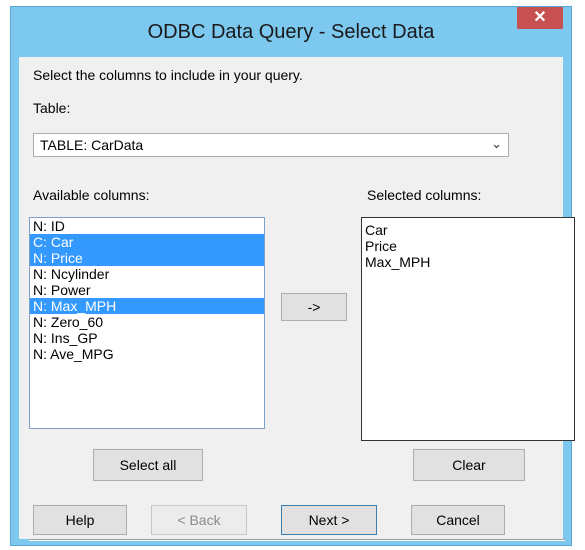 The image size is (585, 550). What do you see at coordinates (147, 354) in the screenshot?
I see `list-item: N: Ave_MPG` at bounding box center [147, 354].